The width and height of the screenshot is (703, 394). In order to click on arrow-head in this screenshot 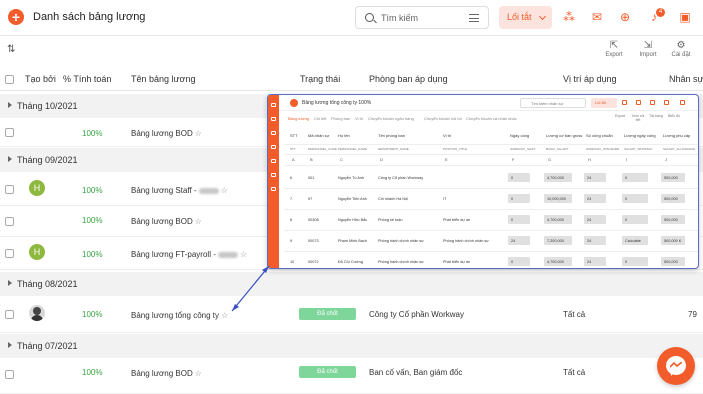, I will do `click(265, 269)`.